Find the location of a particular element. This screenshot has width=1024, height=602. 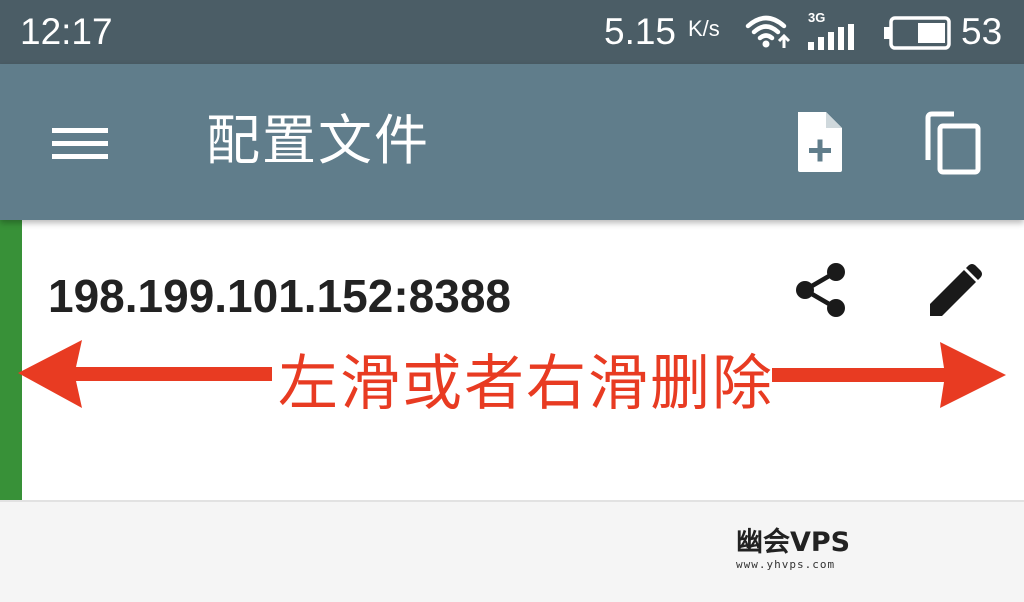

watermark-logo: 幽会VPS is located at coordinates (793, 542).